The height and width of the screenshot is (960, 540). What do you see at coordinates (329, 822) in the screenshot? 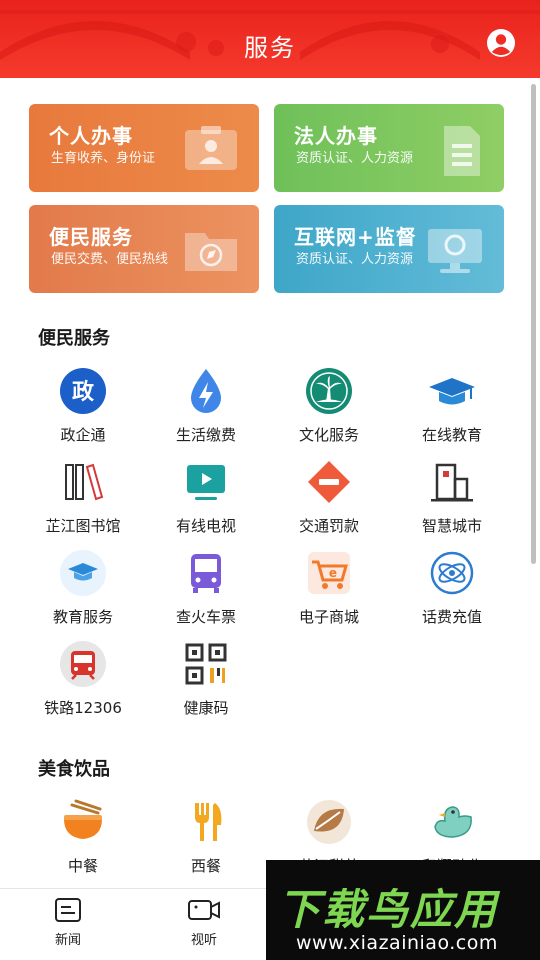
I see `tea-leaf-icon` at bounding box center [329, 822].